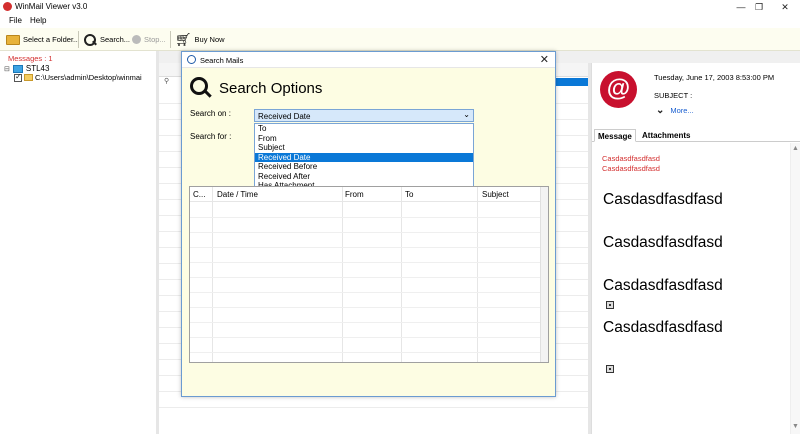 This screenshot has height=434, width=800. Describe the element at coordinates (222, 60) in the screenshot. I see `dialog-title: Search Mails` at that location.